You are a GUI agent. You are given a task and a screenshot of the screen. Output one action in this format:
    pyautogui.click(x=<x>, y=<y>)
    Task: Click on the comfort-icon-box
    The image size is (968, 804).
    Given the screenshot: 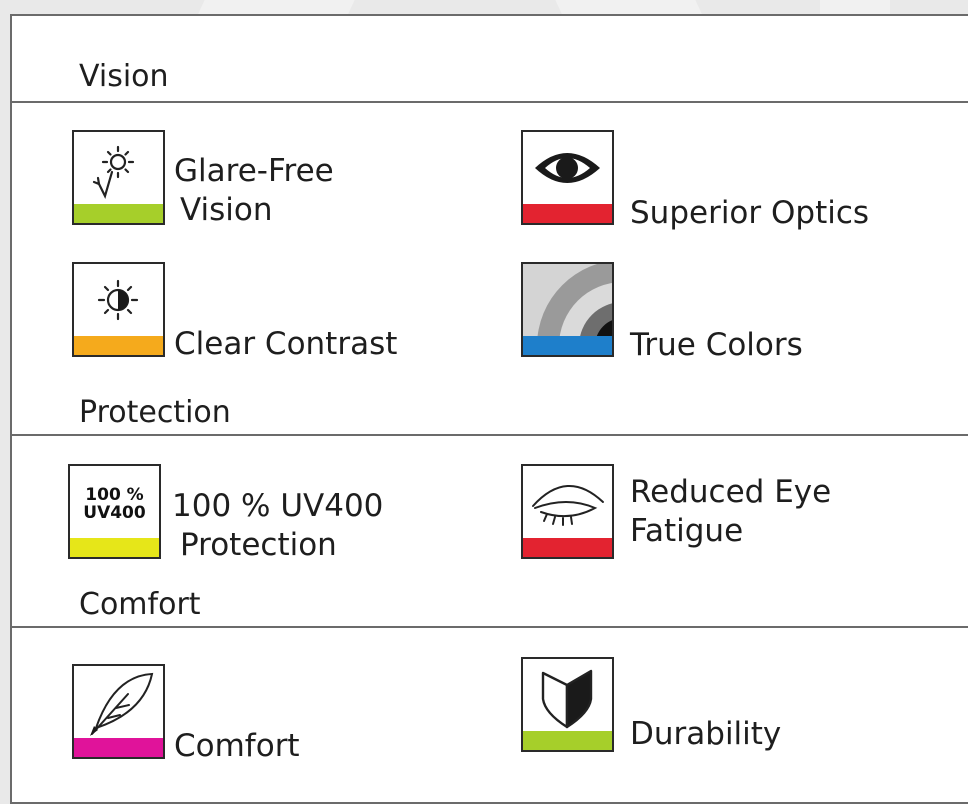 What is the action you would take?
    pyautogui.click(x=118, y=711)
    